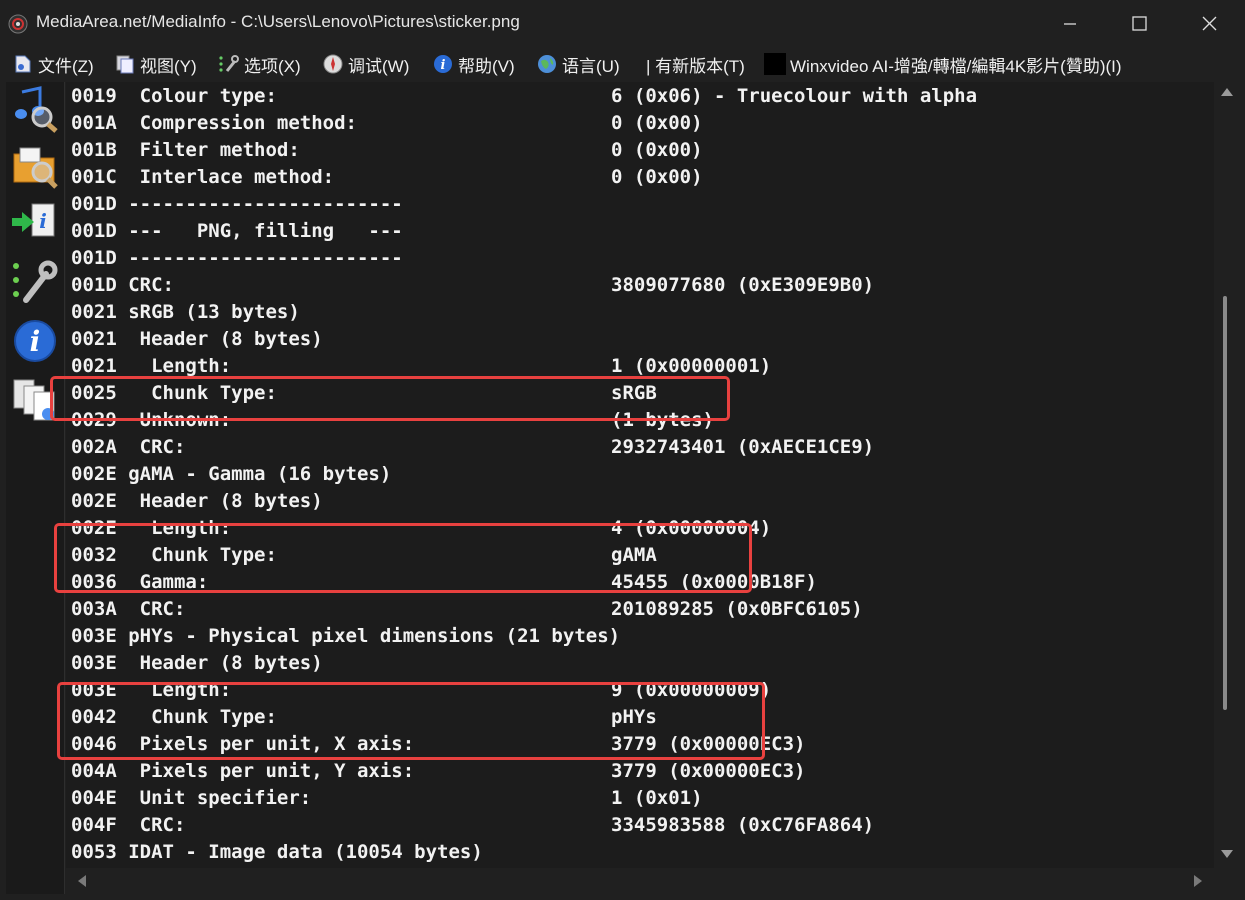 This screenshot has width=1245, height=900. Describe the element at coordinates (1140, 24) in the screenshot. I see `maximize-icon` at that location.